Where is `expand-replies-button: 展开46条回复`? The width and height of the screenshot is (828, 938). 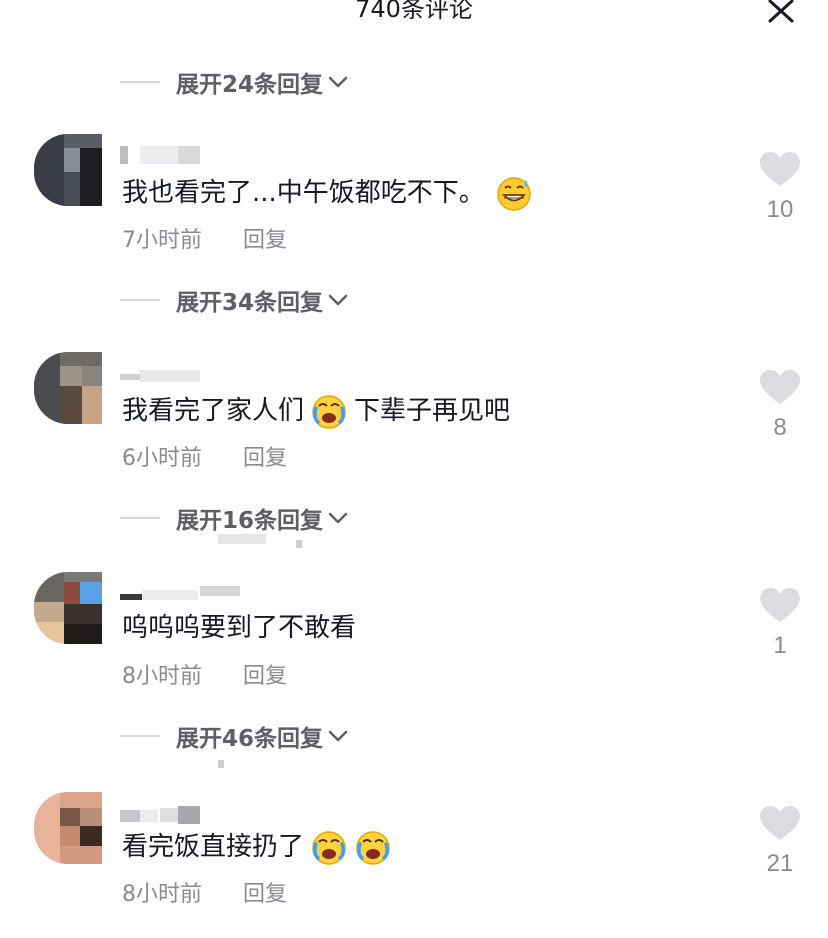
expand-replies-button: 展开46条回复 is located at coordinates (234, 736).